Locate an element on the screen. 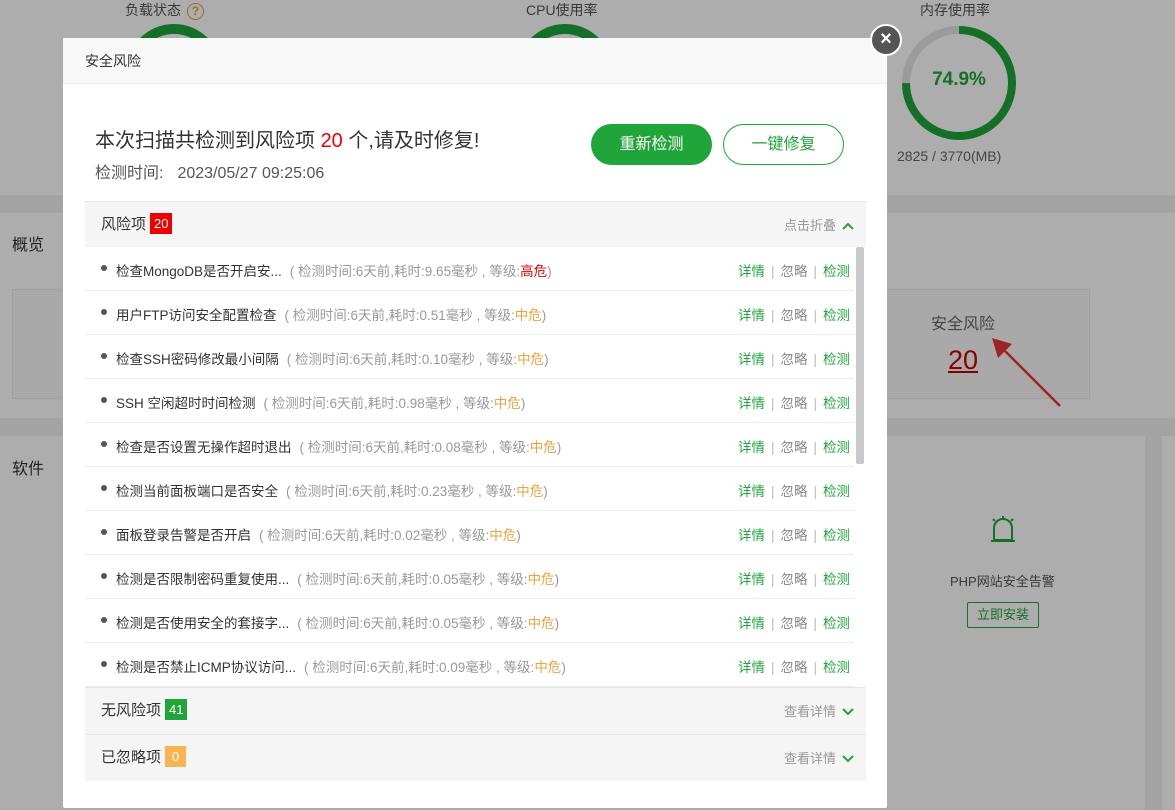  risk-item-meta: ( 检测时间:6天前,耗时:0.09毫秒 , 等级:中危) is located at coordinates (435, 667).